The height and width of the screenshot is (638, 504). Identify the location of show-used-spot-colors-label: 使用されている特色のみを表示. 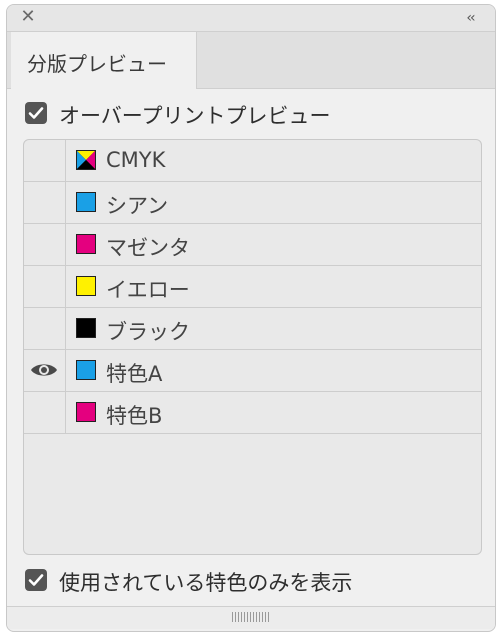
(206, 583).